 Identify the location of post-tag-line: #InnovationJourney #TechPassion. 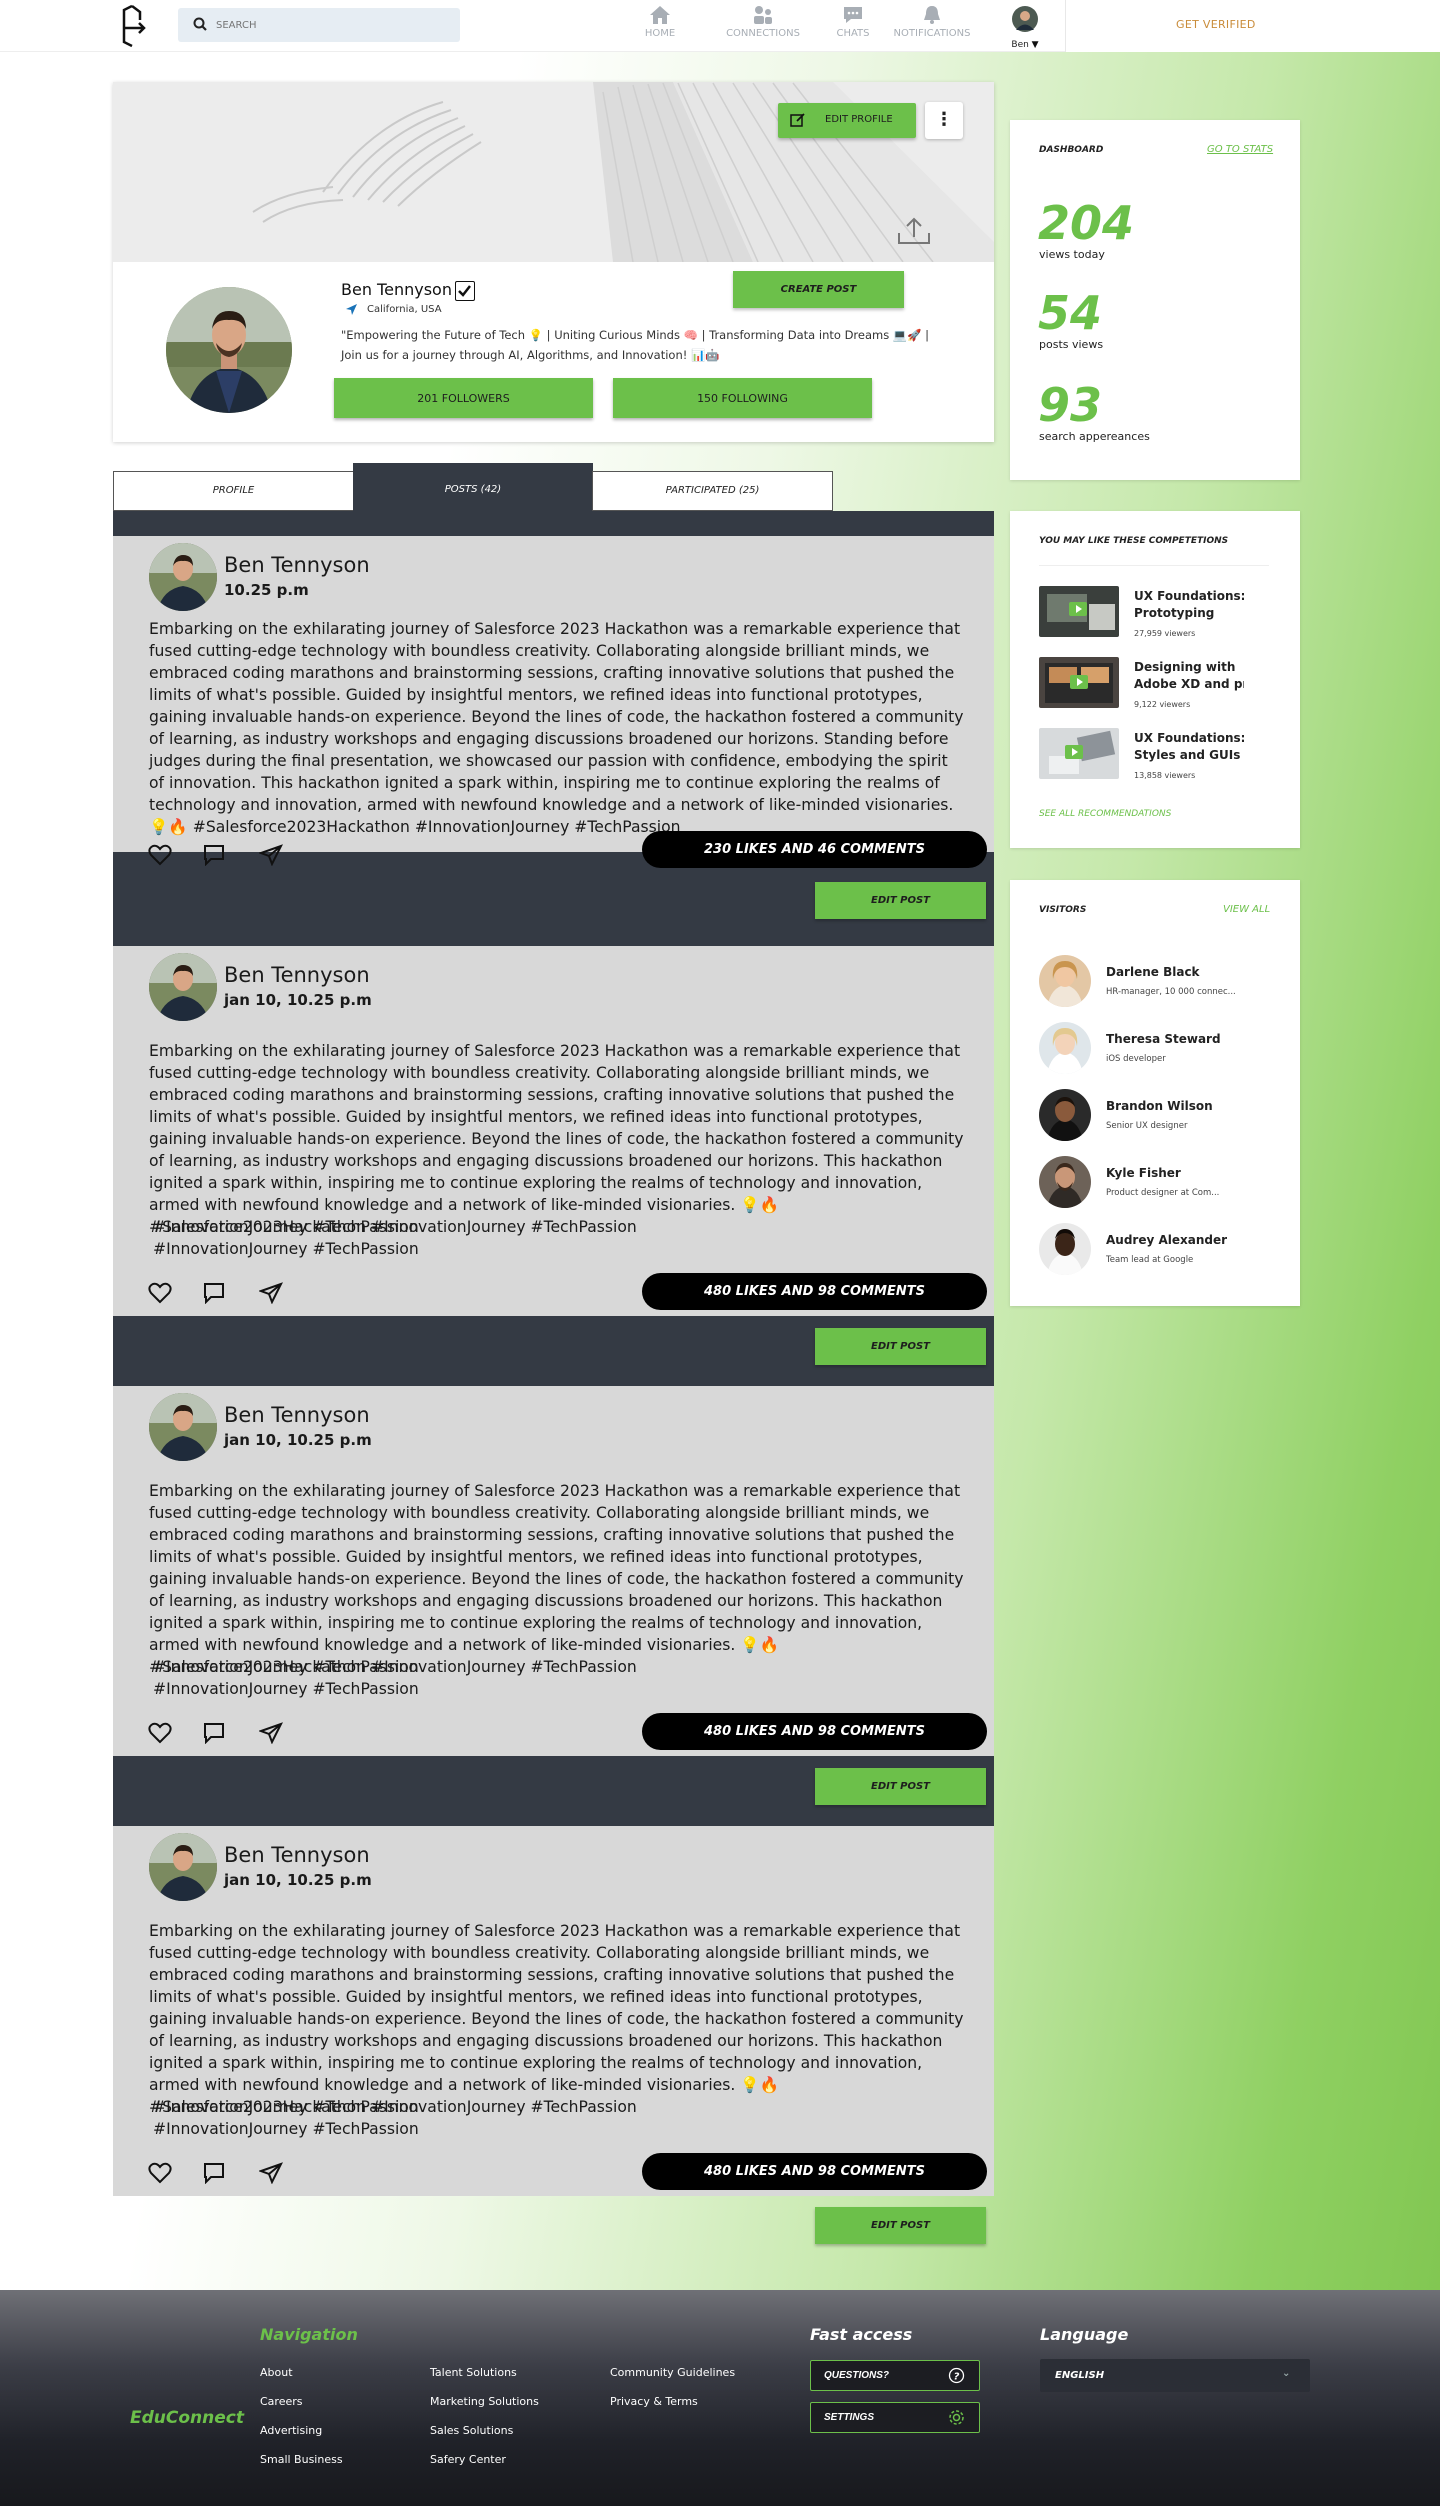
(286, 1227).